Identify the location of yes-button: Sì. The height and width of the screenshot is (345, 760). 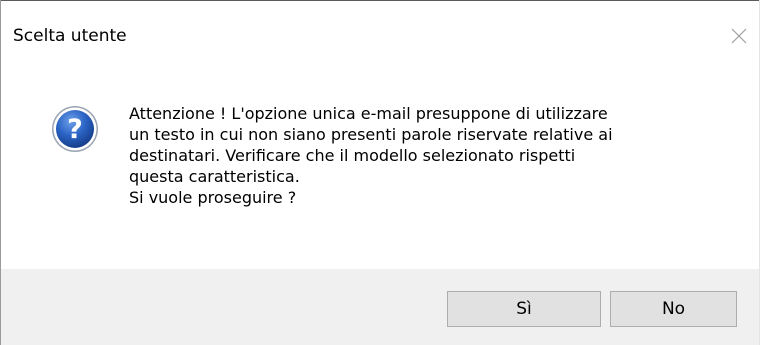
(524, 309).